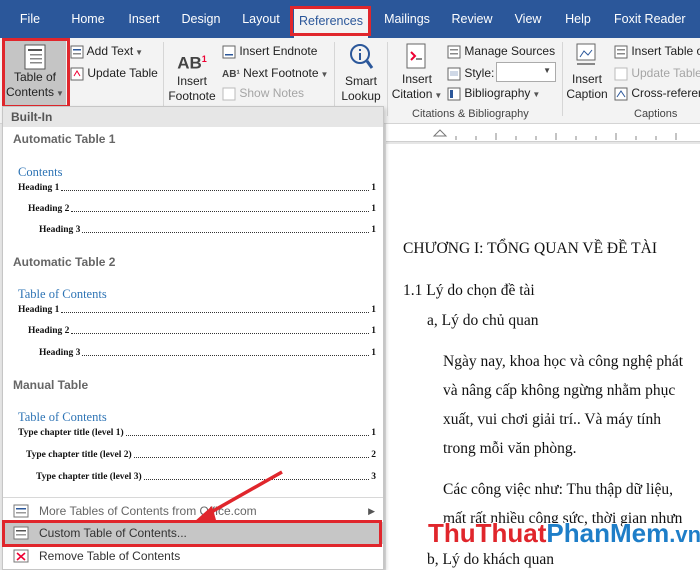 The height and width of the screenshot is (570, 700). I want to click on watermark-text: ThuThuatPhanMem.vn, so click(564, 533).